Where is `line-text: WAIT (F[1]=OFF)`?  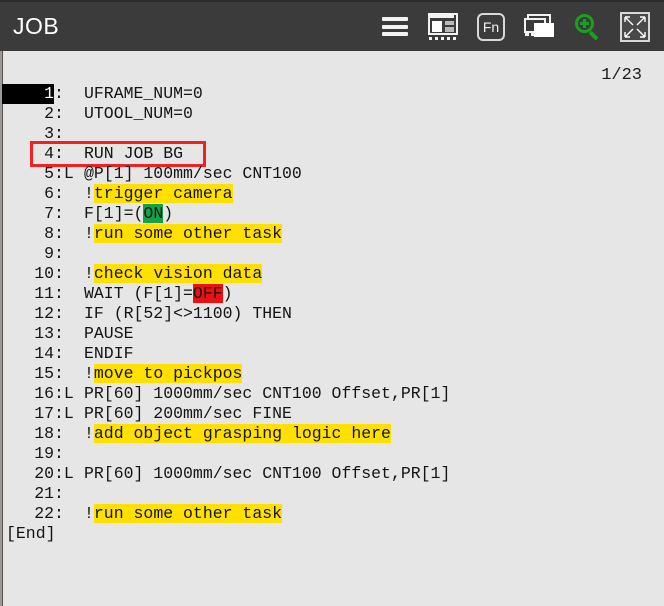
line-text: WAIT (F[1]=OFF) is located at coordinates (158, 293).